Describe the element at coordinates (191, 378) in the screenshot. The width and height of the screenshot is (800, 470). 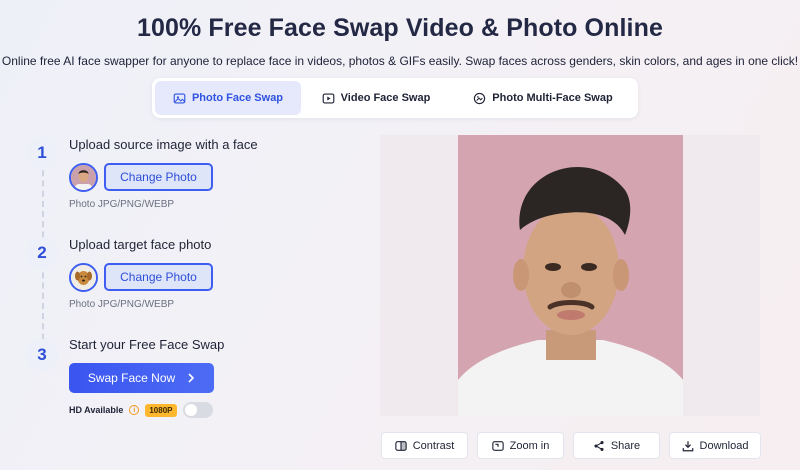
I see `chevron-right-icon` at that location.